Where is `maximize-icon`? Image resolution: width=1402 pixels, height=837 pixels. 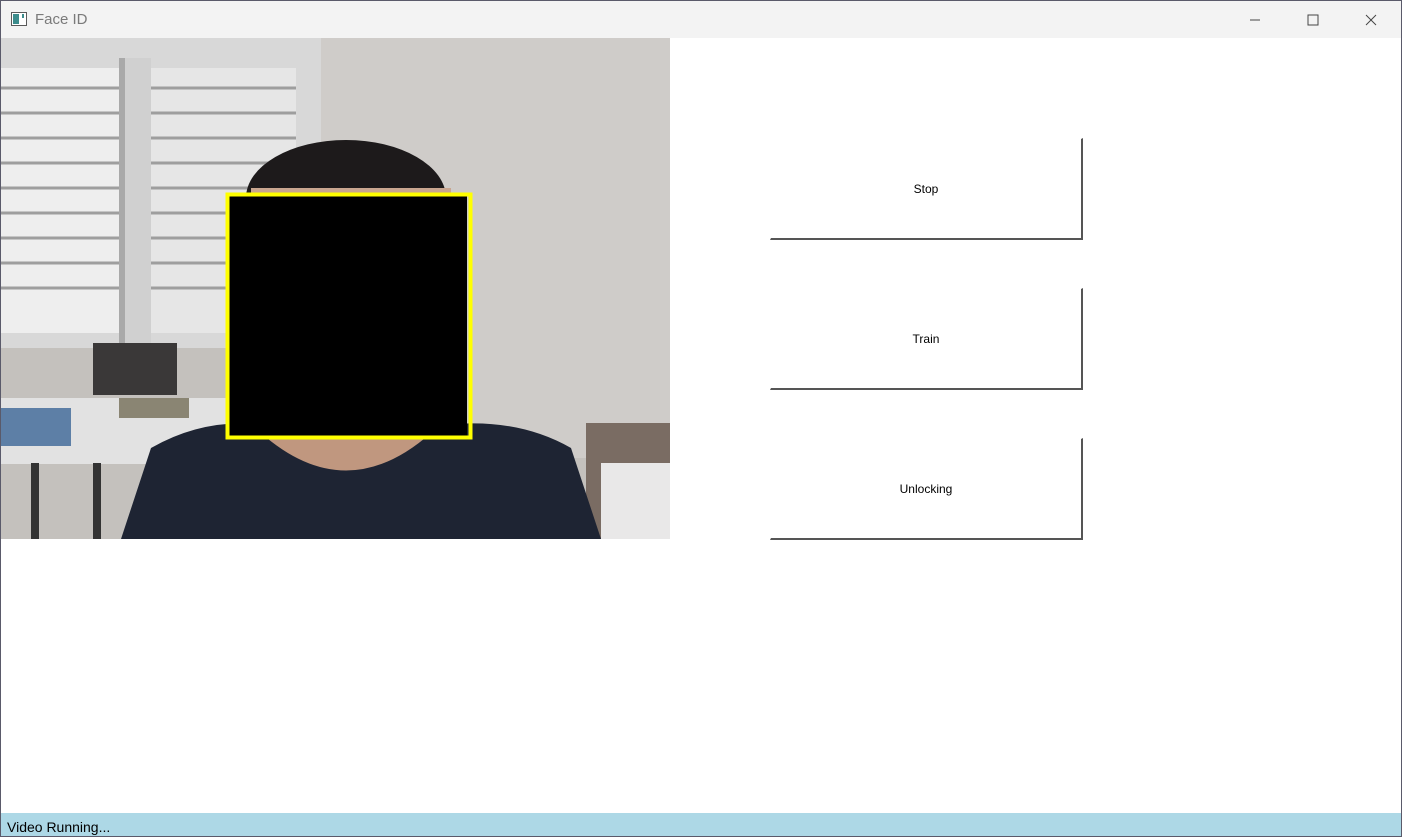
maximize-icon is located at coordinates (1313, 19).